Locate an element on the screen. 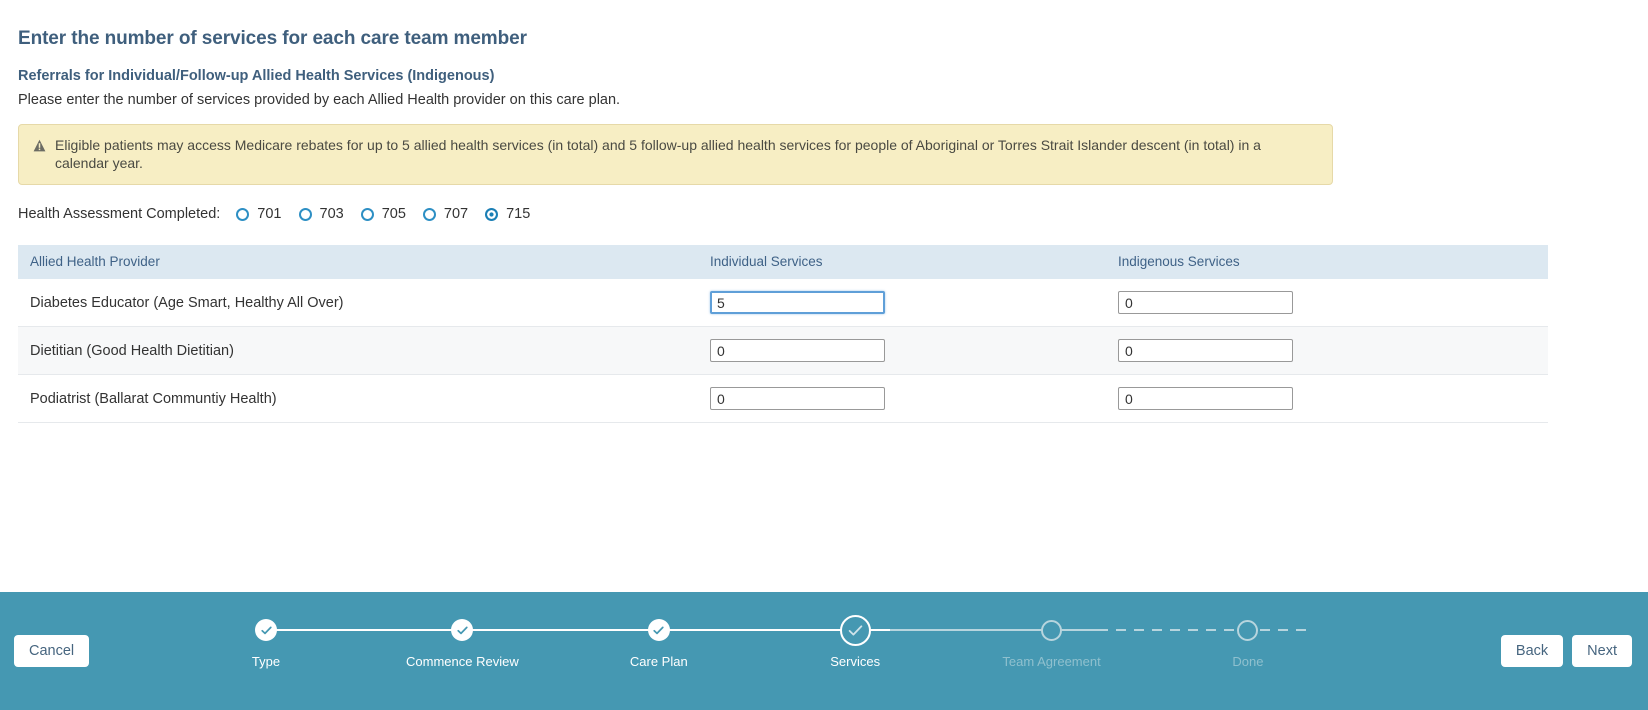 The width and height of the screenshot is (1648, 710). step-label: Done is located at coordinates (1248, 661).